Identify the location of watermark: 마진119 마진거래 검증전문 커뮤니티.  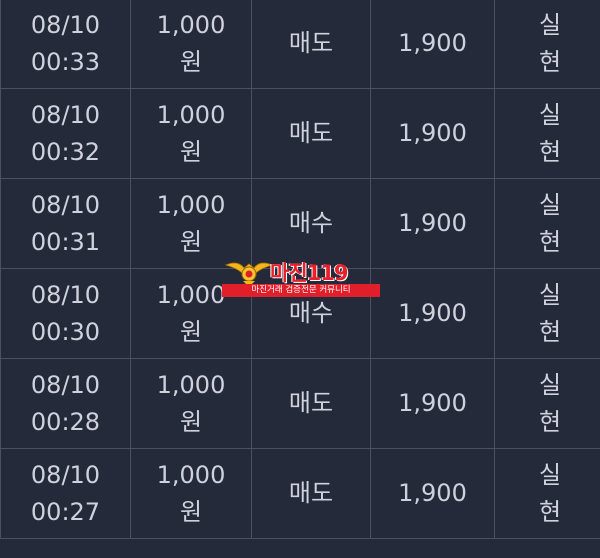
(301, 277).